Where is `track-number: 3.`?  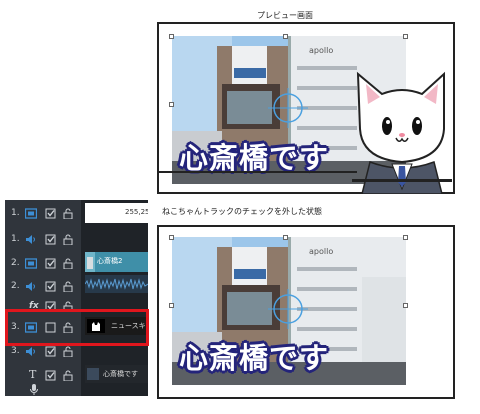
track-number: 3. is located at coordinates (15, 351).